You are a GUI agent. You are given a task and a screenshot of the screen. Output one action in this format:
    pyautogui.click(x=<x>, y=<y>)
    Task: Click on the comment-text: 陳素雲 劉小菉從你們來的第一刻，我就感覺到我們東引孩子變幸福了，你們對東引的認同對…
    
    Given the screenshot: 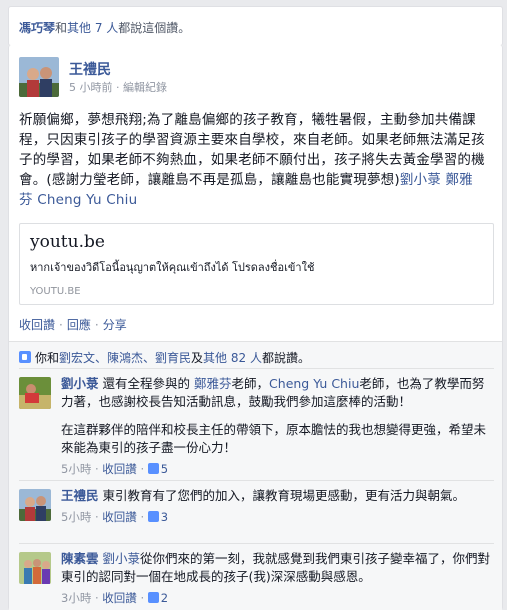 What is the action you would take?
    pyautogui.click(x=276, y=567)
    